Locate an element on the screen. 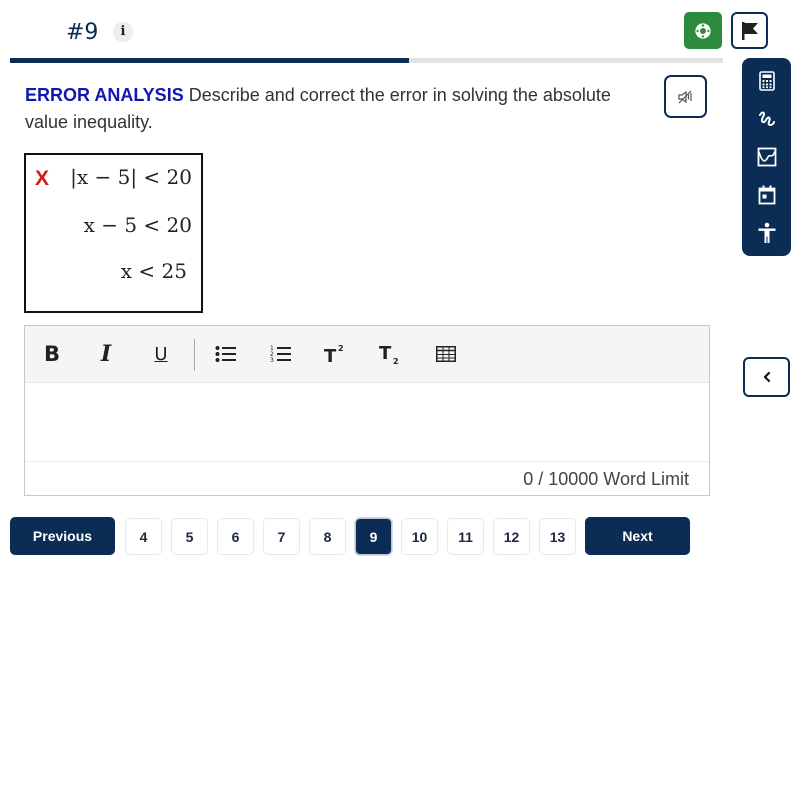 The width and height of the screenshot is (800, 803). previous-button: Previous is located at coordinates (62, 536).